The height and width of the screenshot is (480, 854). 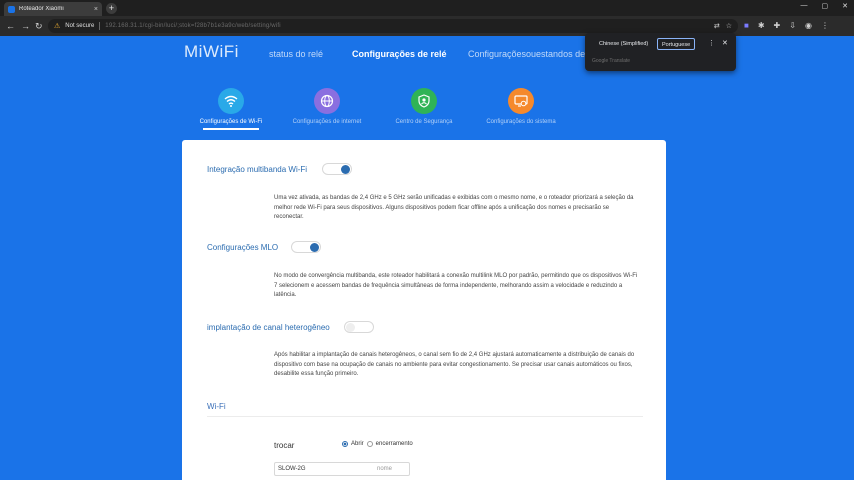 I want to click on tile-label: Configurações de Wi-Fi, so click(x=231, y=122).